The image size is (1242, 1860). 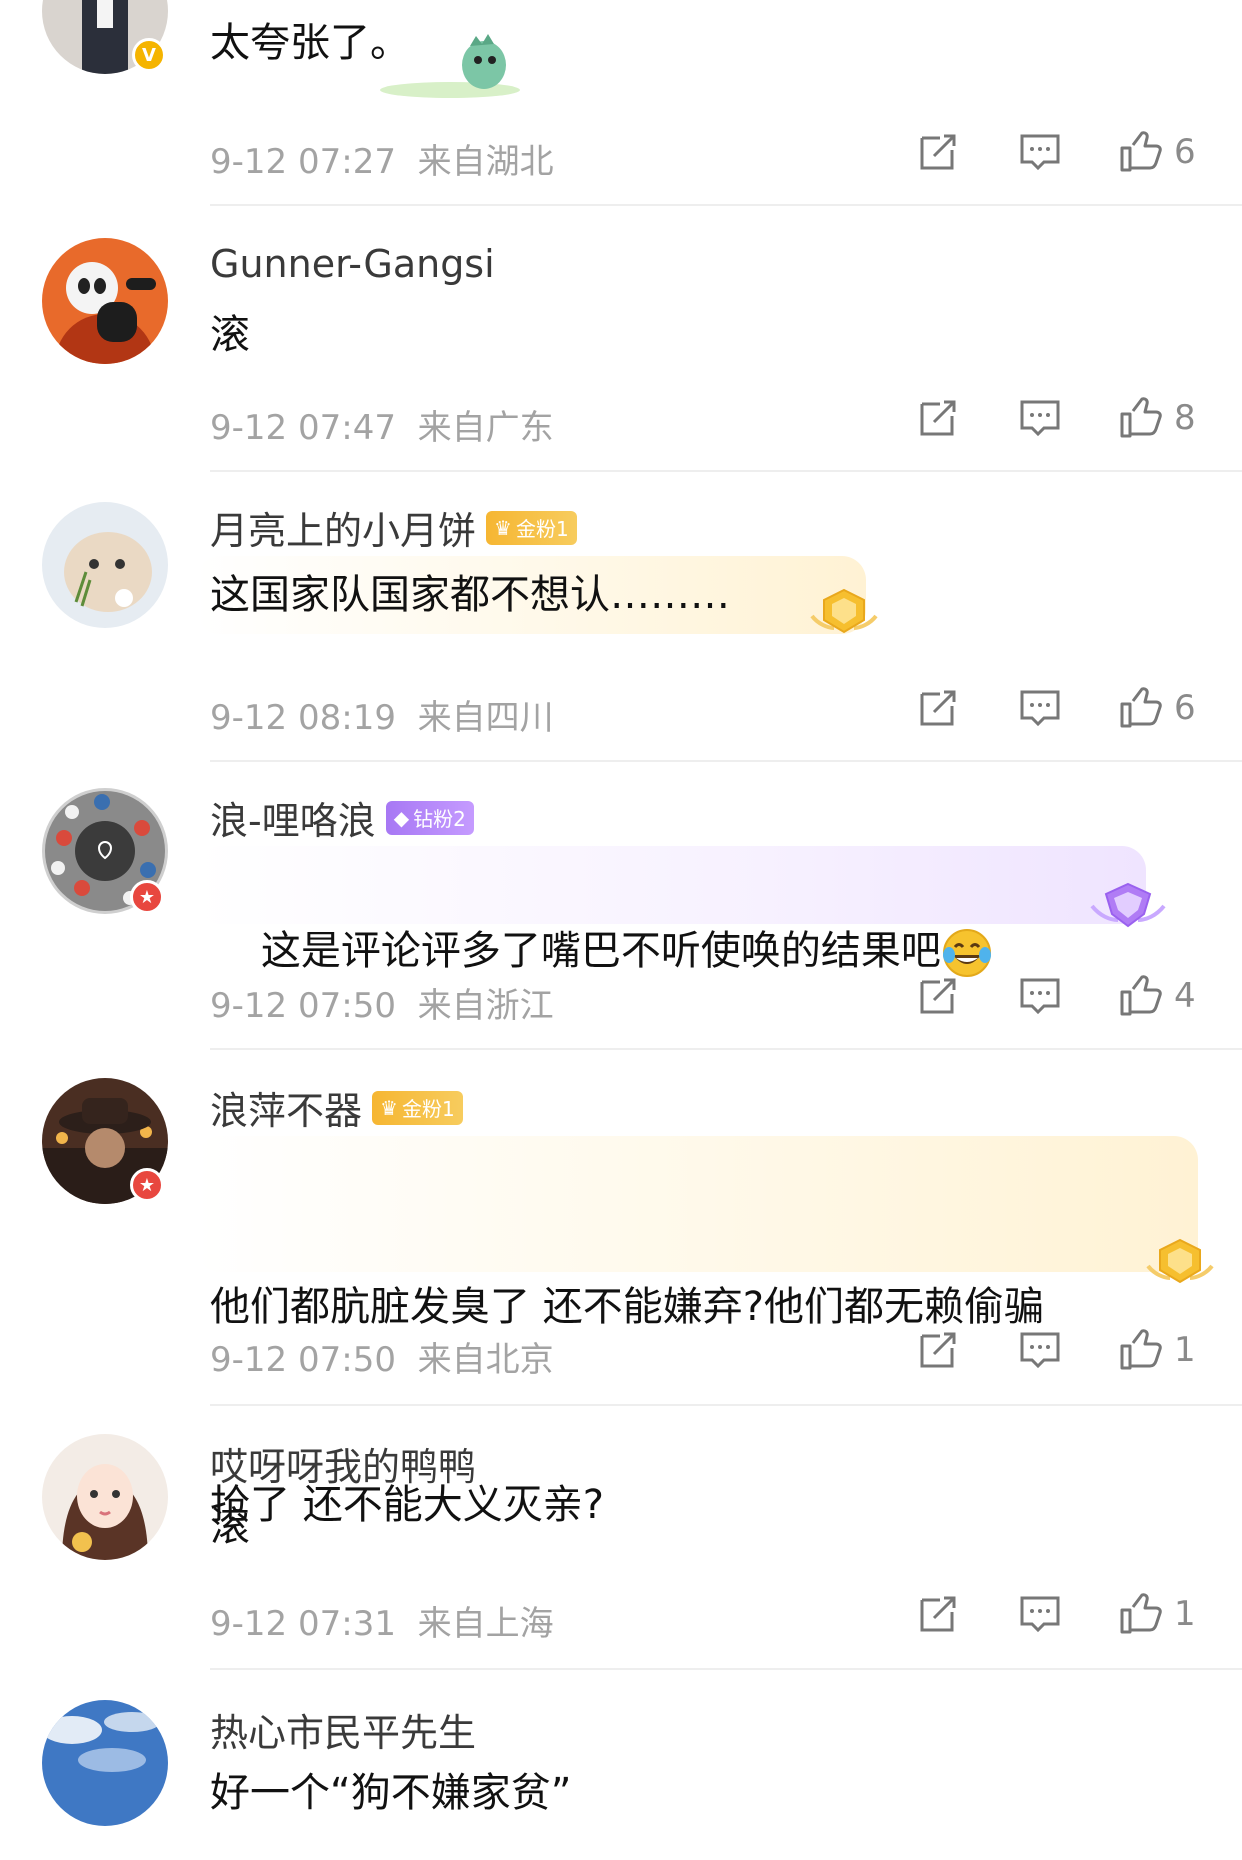 I want to click on like-count: 8, so click(x=1185, y=418).